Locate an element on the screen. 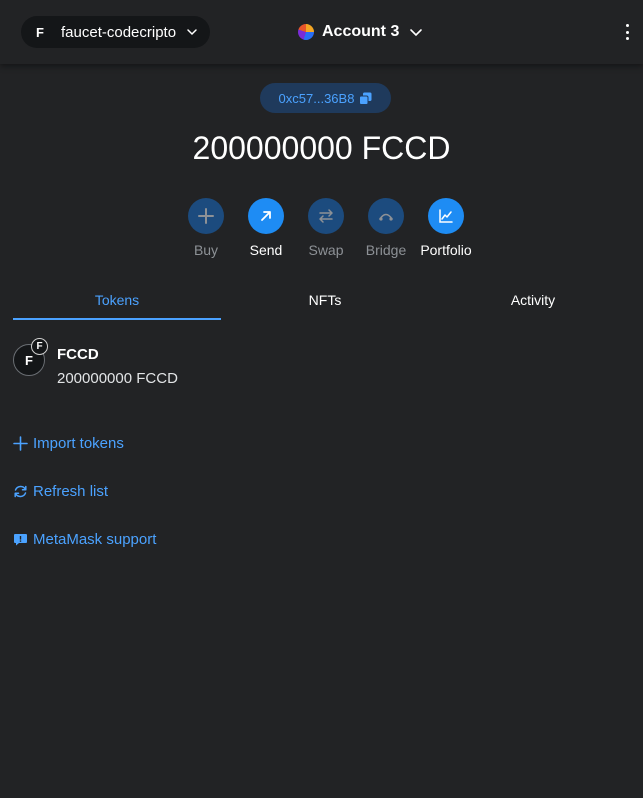 This screenshot has height=798, width=643. balance-display: 200000000 FCCD is located at coordinates (321, 148).